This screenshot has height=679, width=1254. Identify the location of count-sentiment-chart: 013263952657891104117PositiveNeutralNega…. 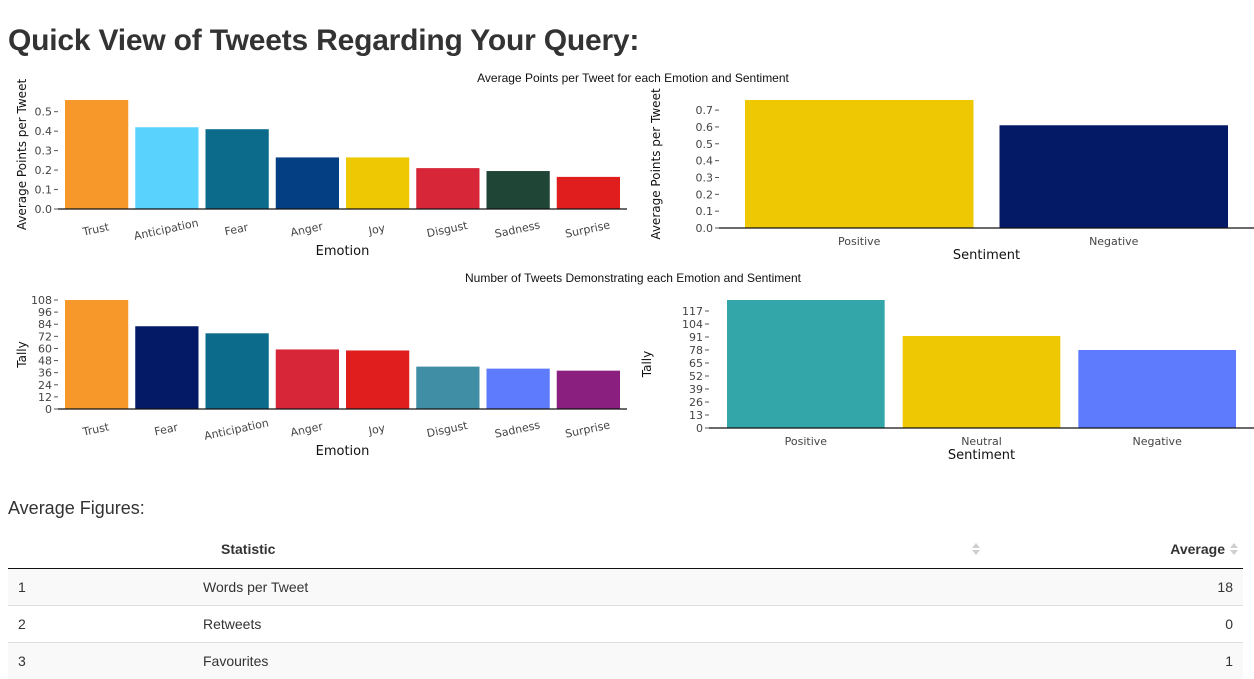
(944, 377).